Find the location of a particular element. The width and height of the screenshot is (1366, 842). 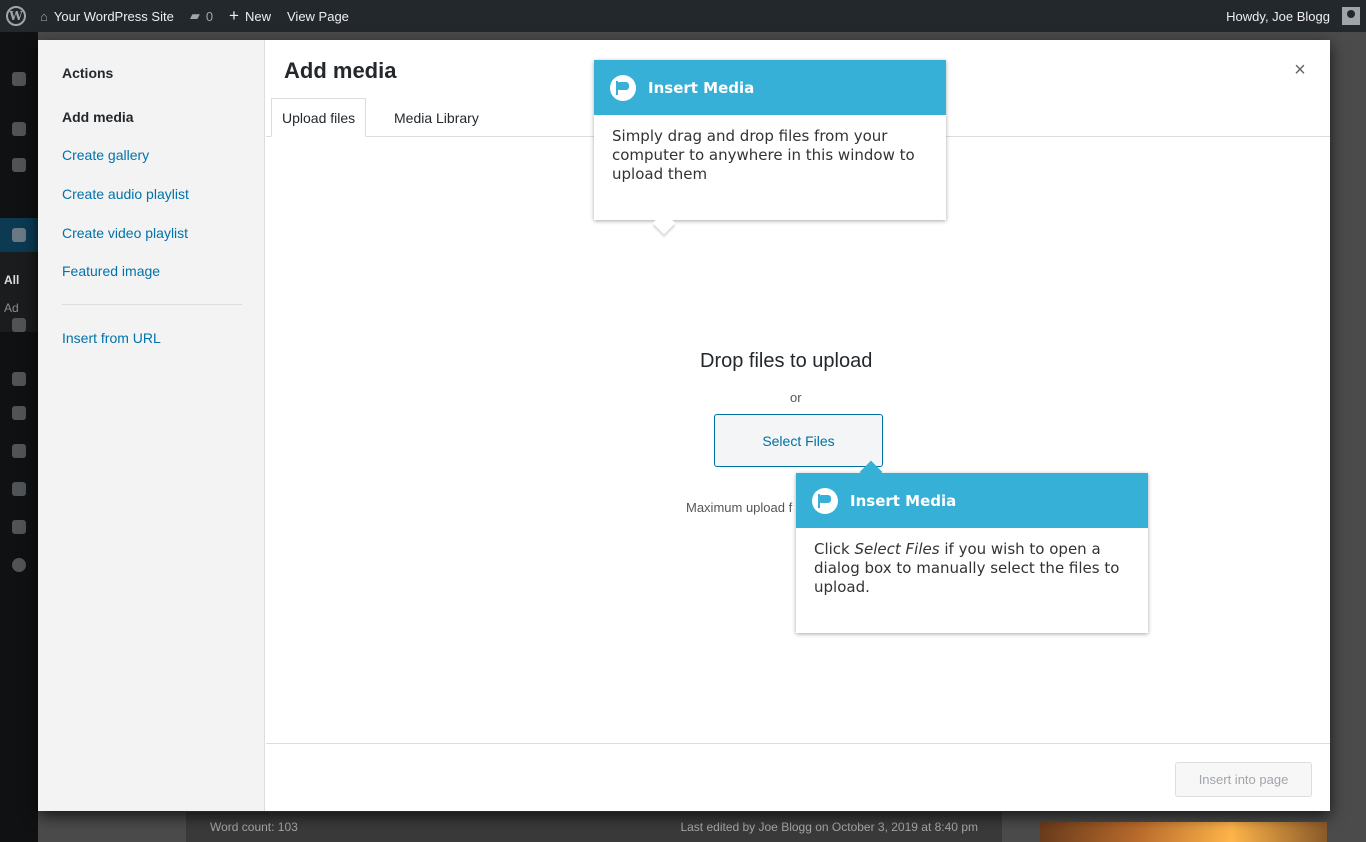

or-label: or is located at coordinates (796, 397).